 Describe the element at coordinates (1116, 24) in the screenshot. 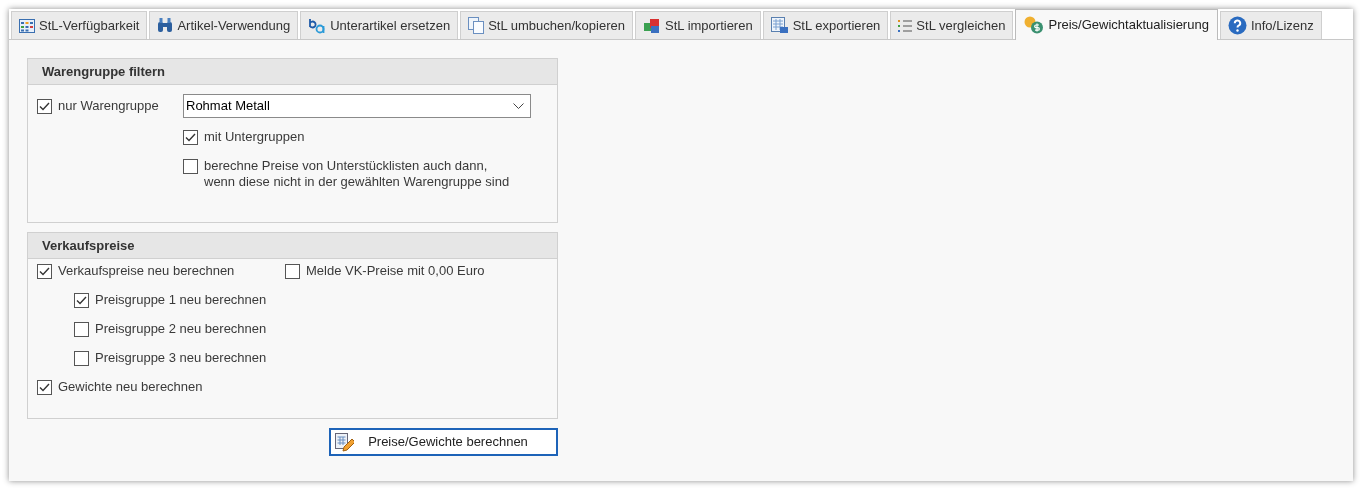

I see `tab: Preis/Gewichtaktualisierung` at that location.